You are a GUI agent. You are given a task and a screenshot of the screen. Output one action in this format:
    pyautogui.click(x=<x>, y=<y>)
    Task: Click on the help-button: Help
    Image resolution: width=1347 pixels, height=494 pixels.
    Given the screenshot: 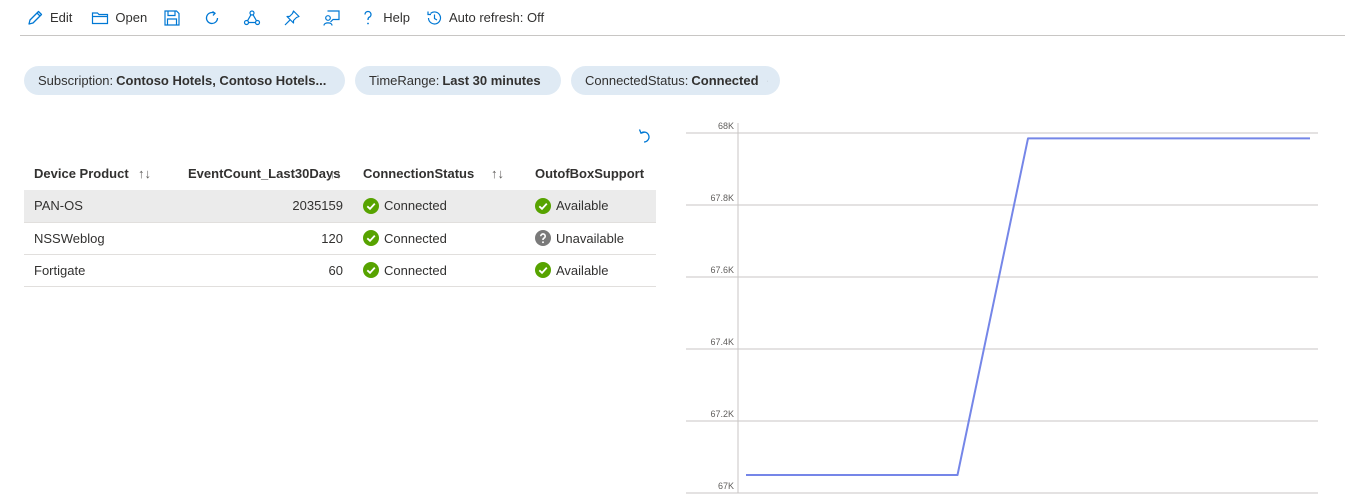 What is the action you would take?
    pyautogui.click(x=384, y=18)
    